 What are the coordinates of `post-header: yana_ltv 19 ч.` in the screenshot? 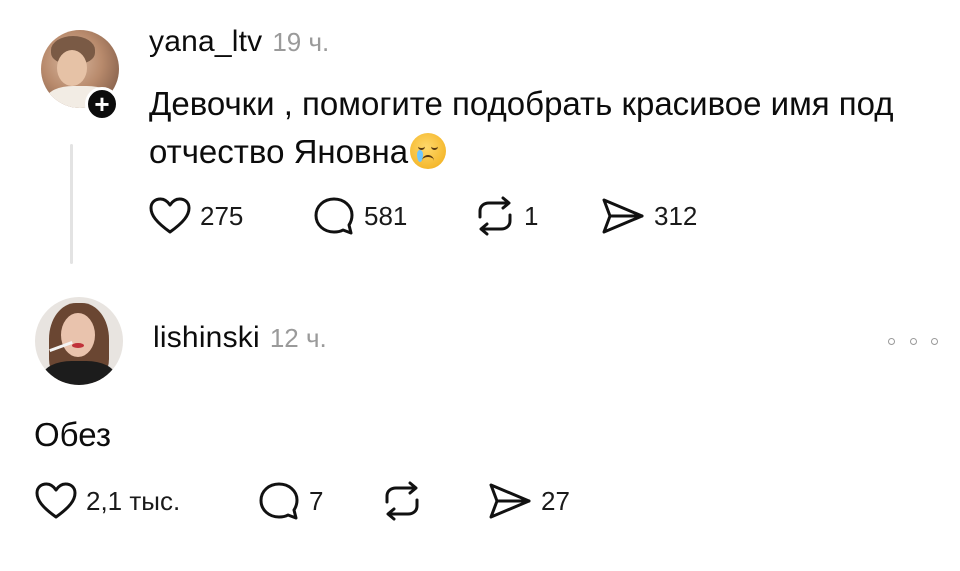 It's located at (239, 42).